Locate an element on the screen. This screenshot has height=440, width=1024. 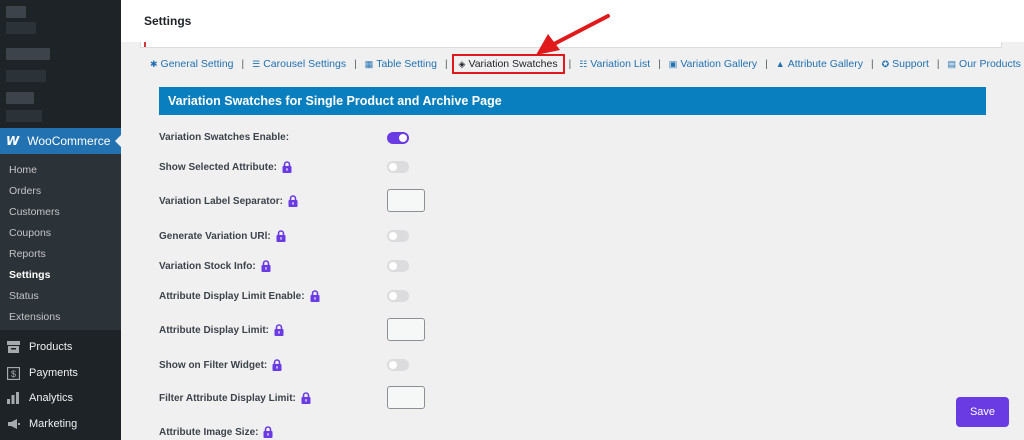
sidebar-item-label: Marketing is located at coordinates (53, 424).